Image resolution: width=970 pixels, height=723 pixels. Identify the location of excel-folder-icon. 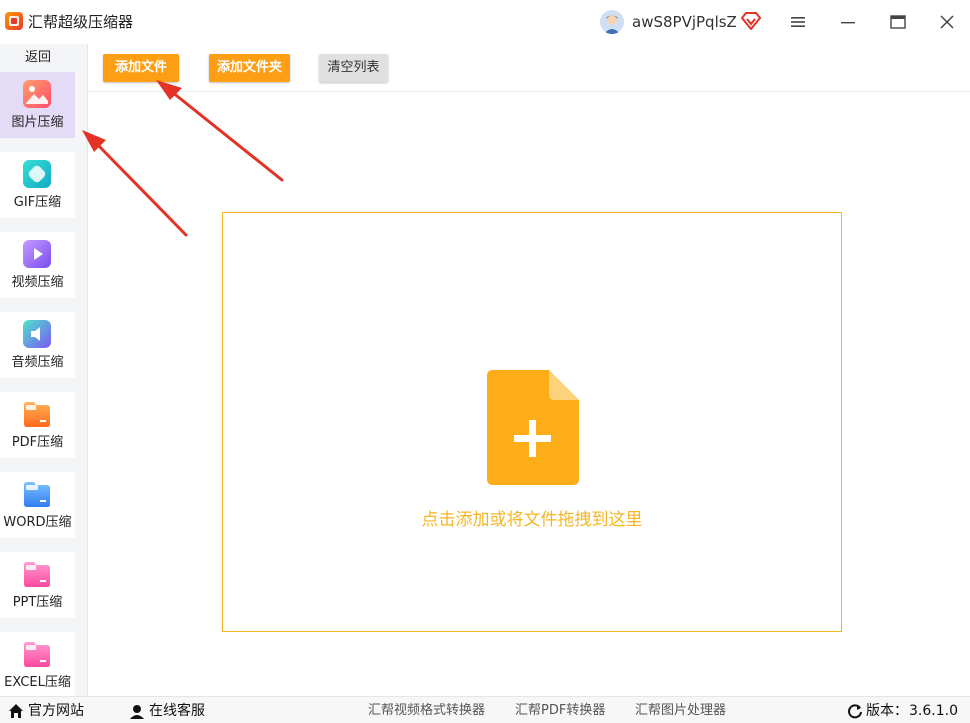
(37, 654).